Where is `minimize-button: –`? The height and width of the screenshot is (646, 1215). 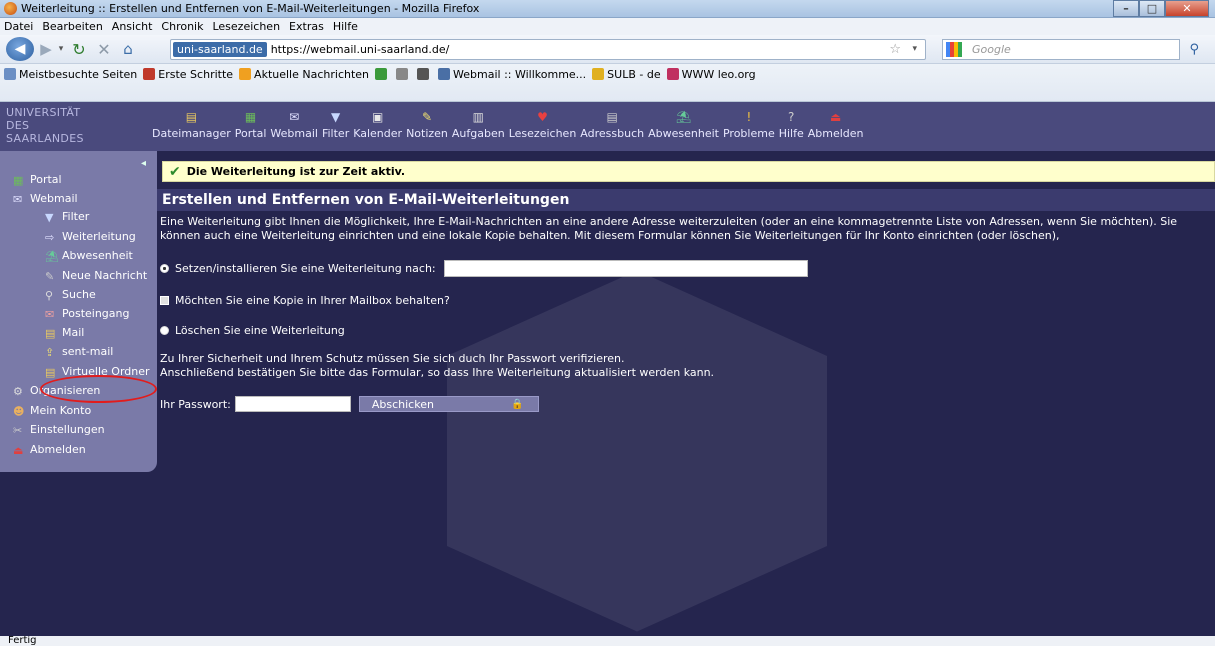 minimize-button: – is located at coordinates (1126, 8).